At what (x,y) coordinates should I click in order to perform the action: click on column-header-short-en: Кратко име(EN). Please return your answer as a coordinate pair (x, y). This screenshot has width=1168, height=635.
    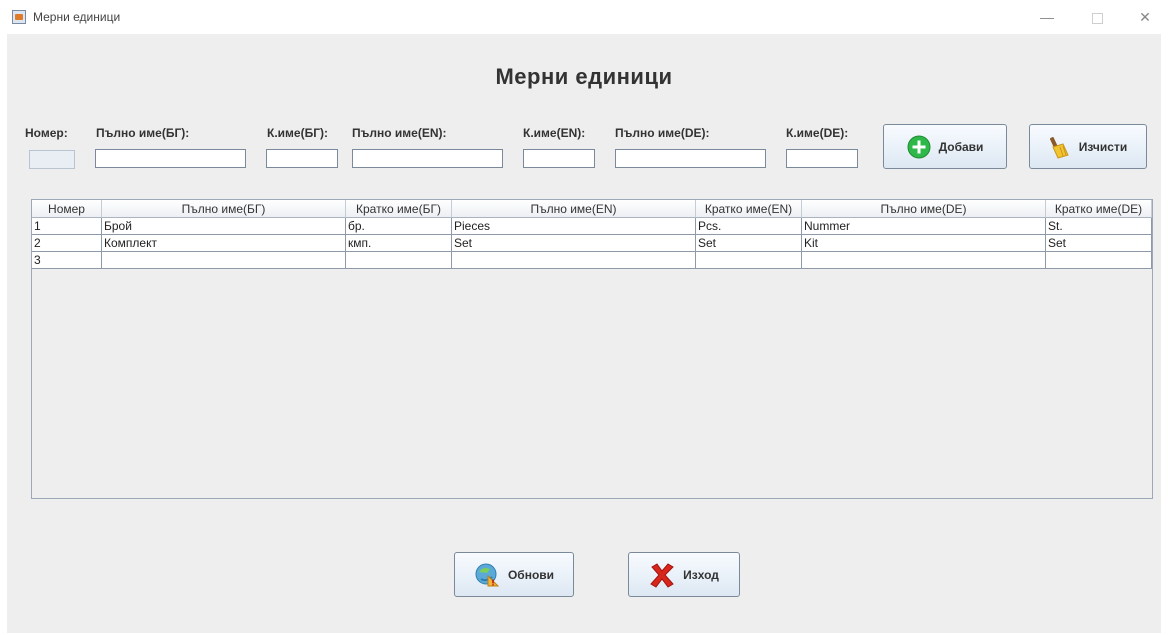
    Looking at the image, I should click on (749, 209).